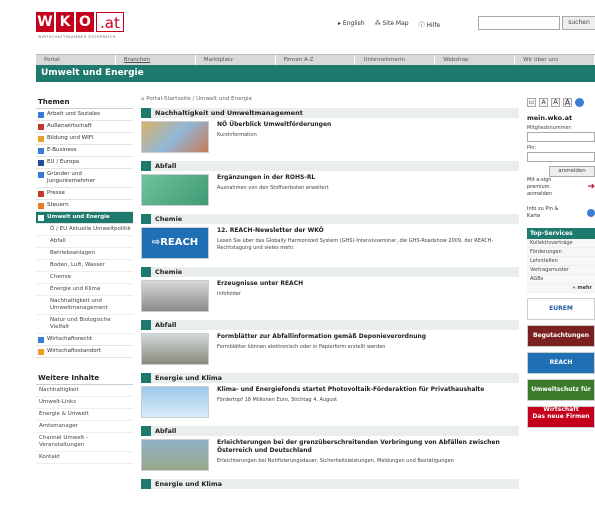 The height and width of the screenshot is (528, 595). What do you see at coordinates (84, 194) in the screenshot?
I see `sidebar-item: Presse` at bounding box center [84, 194].